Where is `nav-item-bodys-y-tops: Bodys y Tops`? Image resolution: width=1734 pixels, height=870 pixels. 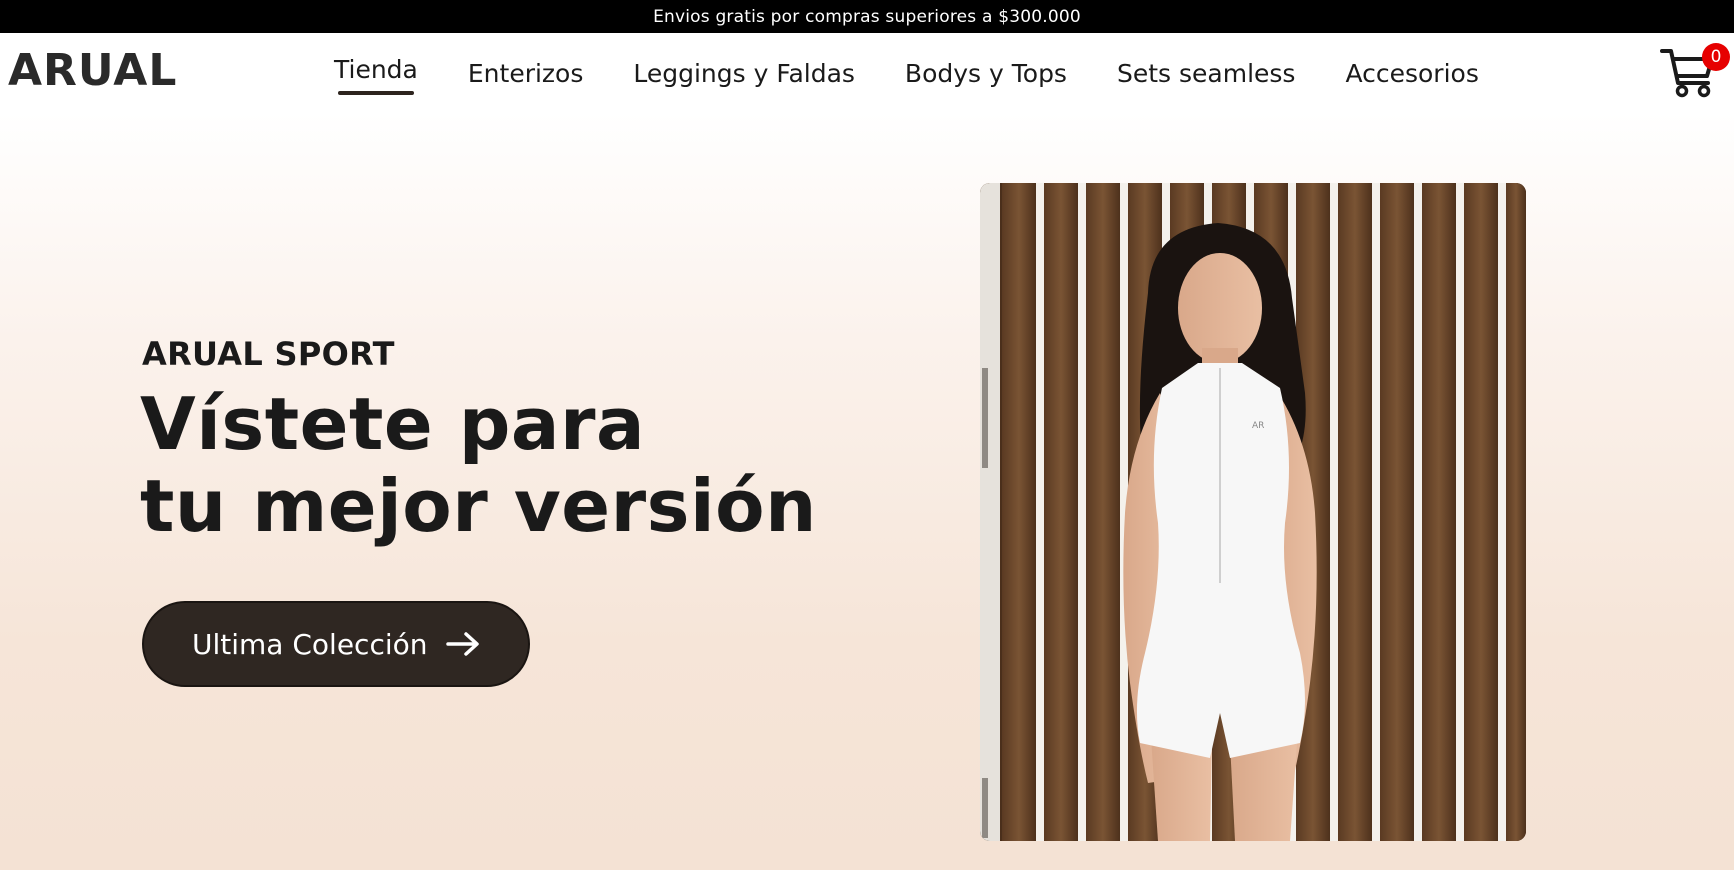
nav-item-bodys-y-tops: Bodys y Tops is located at coordinates (986, 73).